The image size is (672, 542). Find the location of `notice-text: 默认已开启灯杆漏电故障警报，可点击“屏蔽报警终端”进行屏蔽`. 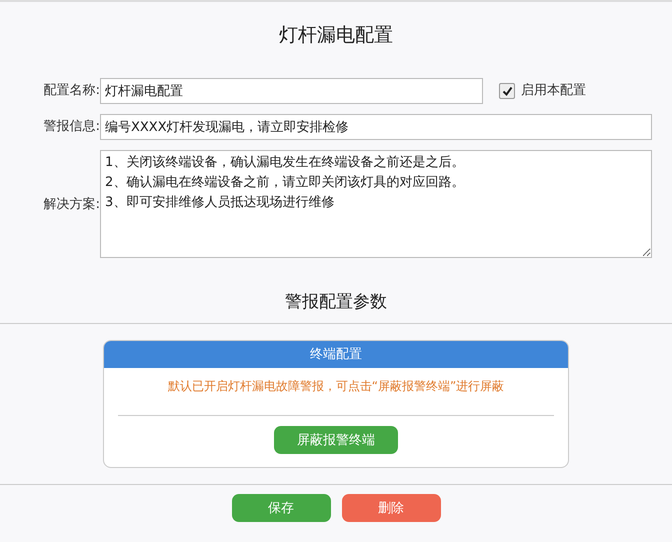

notice-text: 默认已开启灯杆漏电故障警报，可点击“屏蔽报警终端”进行屏蔽 is located at coordinates (336, 386).